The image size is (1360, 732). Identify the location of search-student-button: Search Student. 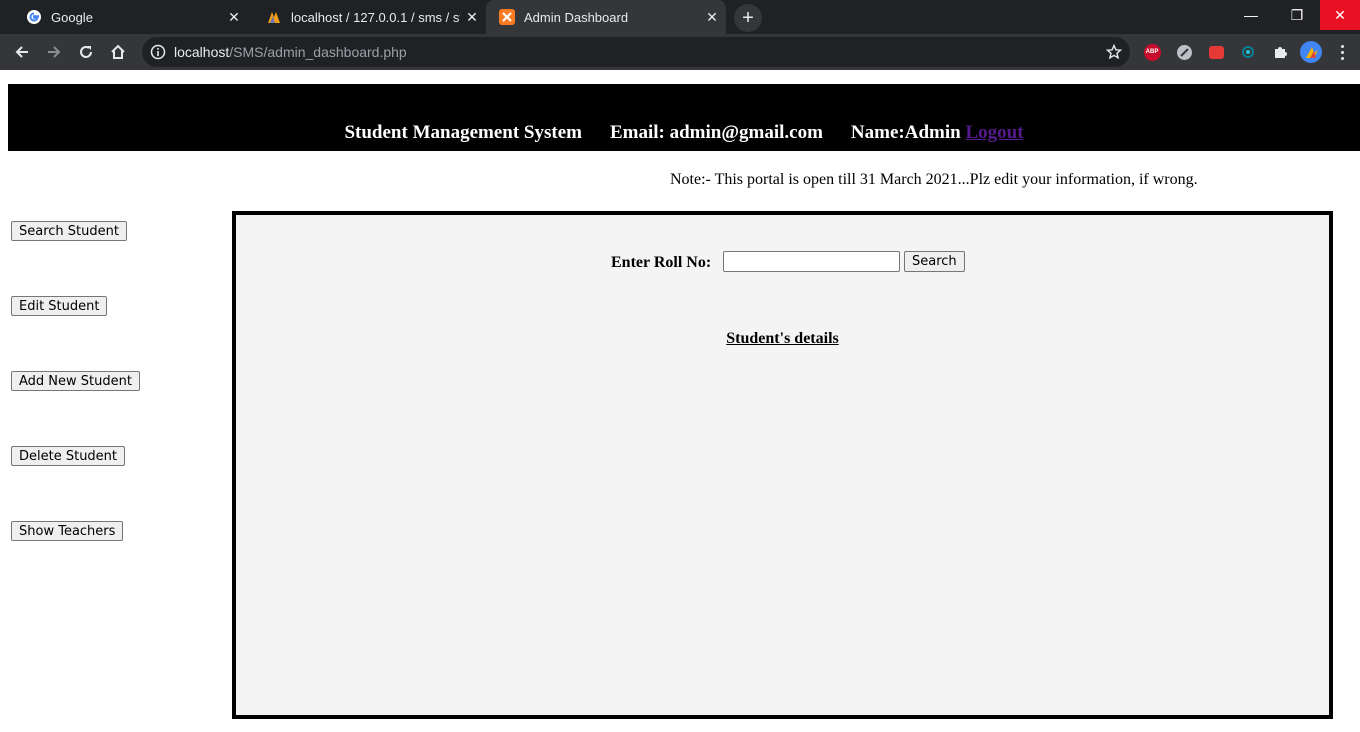
(69, 231).